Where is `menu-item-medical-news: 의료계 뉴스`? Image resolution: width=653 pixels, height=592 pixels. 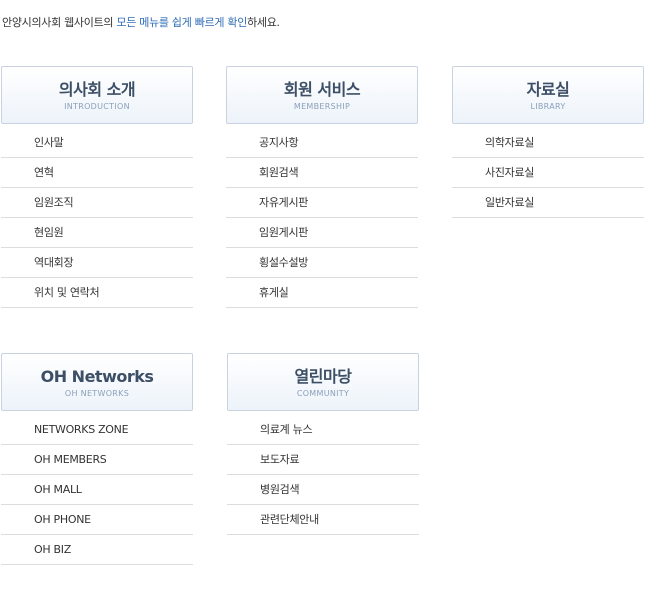
menu-item-medical-news: 의료계 뉴스 is located at coordinates (323, 430).